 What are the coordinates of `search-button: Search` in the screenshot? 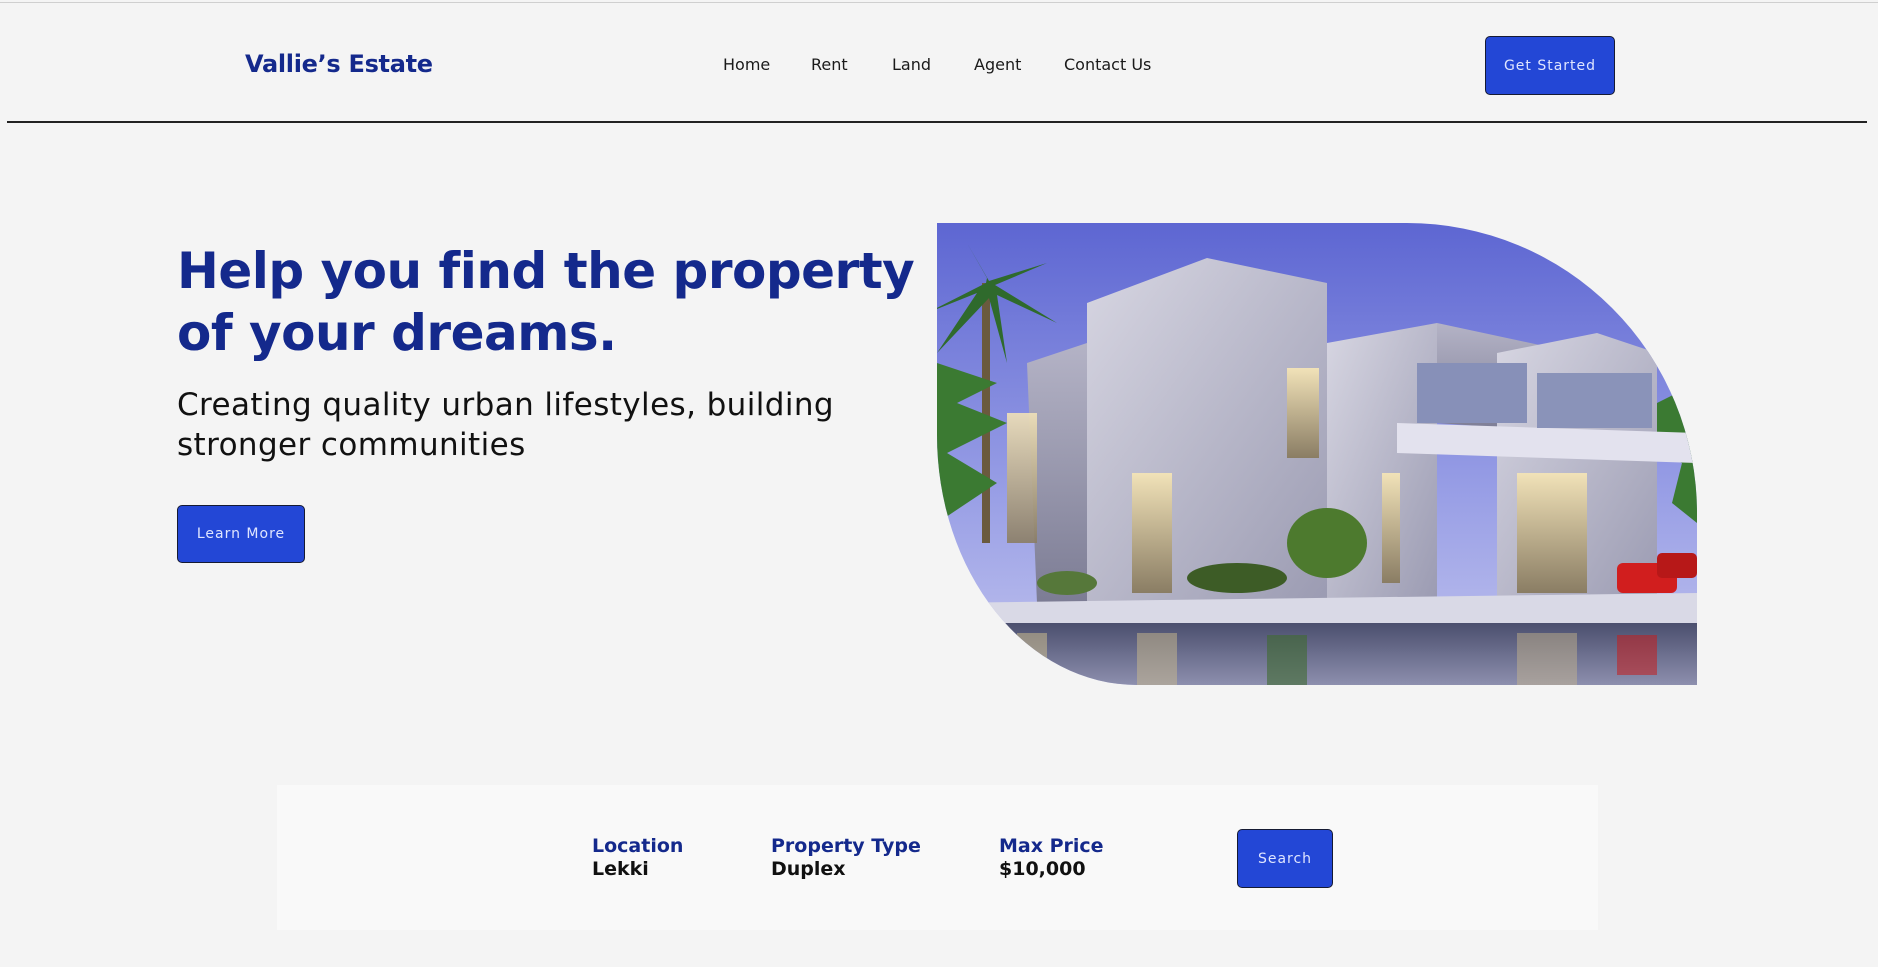 It's located at (1285, 858).